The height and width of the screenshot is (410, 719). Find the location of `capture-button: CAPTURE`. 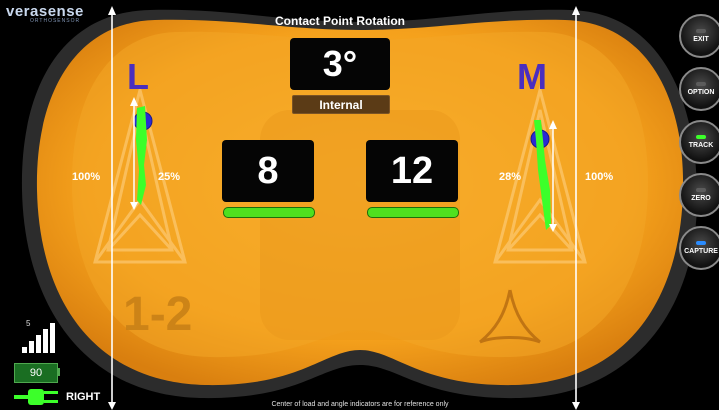

capture-button: CAPTURE is located at coordinates (699, 248).